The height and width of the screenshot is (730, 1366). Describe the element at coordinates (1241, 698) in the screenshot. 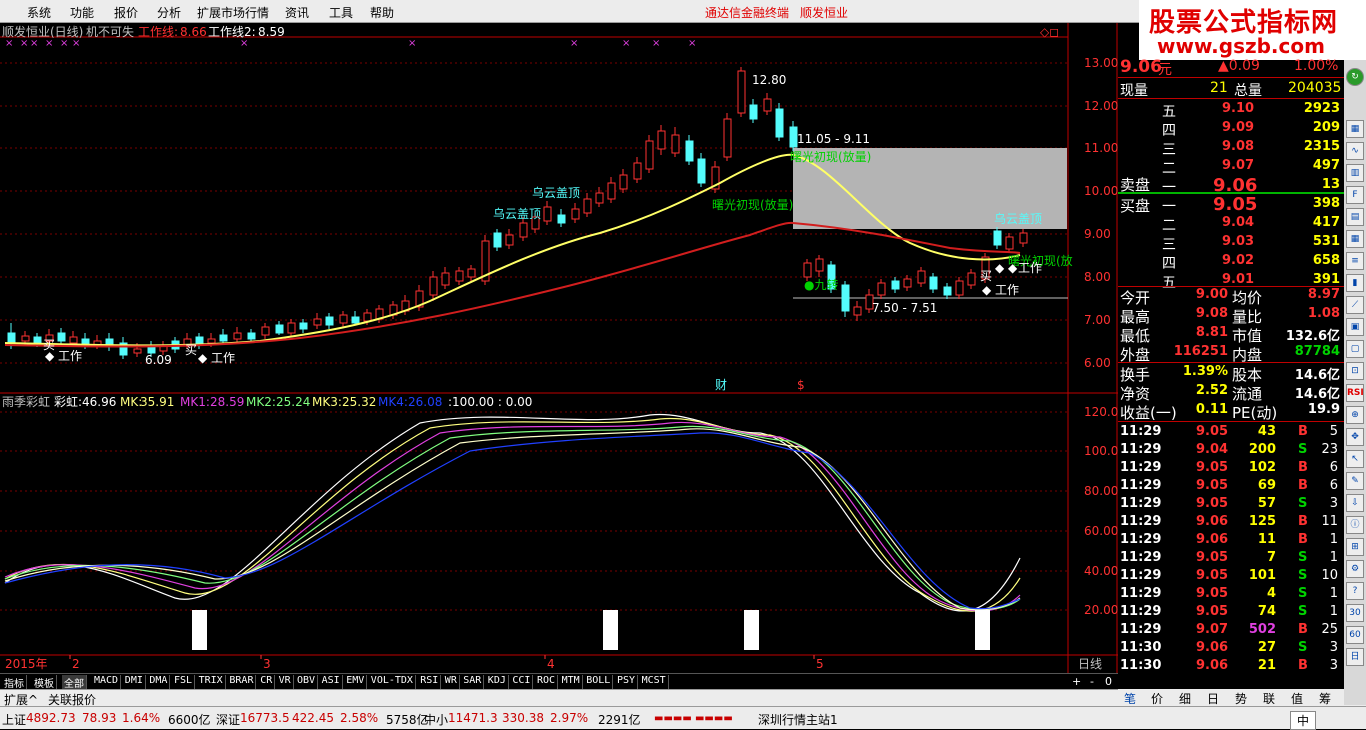

I see `tab-trend: 势` at that location.